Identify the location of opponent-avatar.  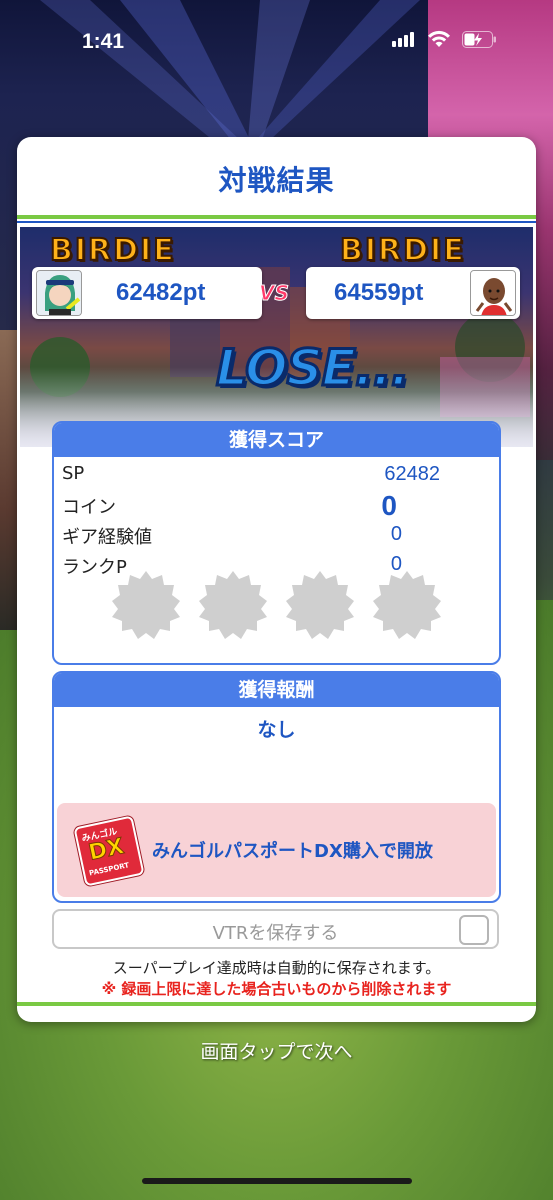
(493, 293).